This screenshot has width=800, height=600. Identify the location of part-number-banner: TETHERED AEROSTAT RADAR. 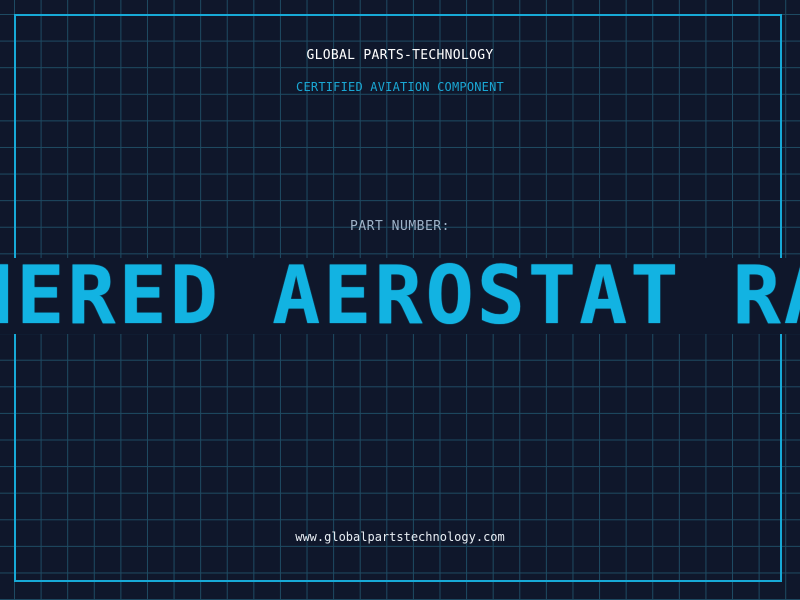
(400, 296).